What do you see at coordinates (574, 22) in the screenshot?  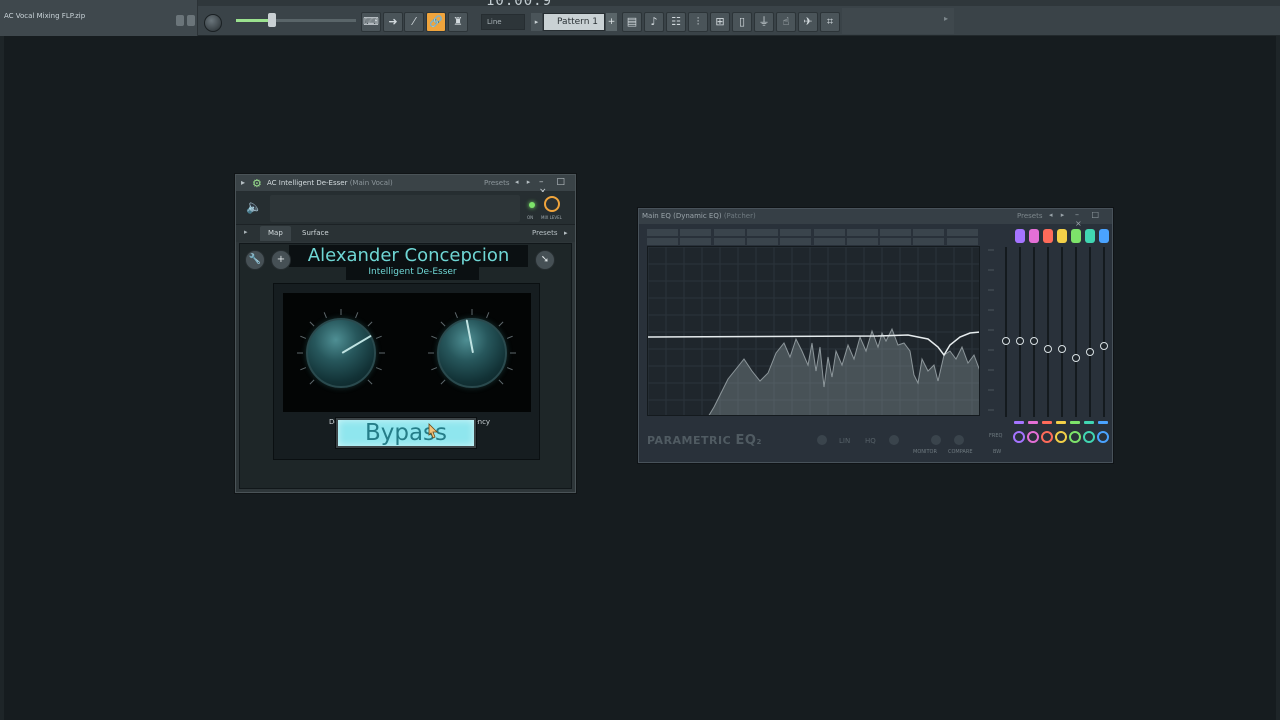 I see `pattern-select: Pattern 1` at bounding box center [574, 22].